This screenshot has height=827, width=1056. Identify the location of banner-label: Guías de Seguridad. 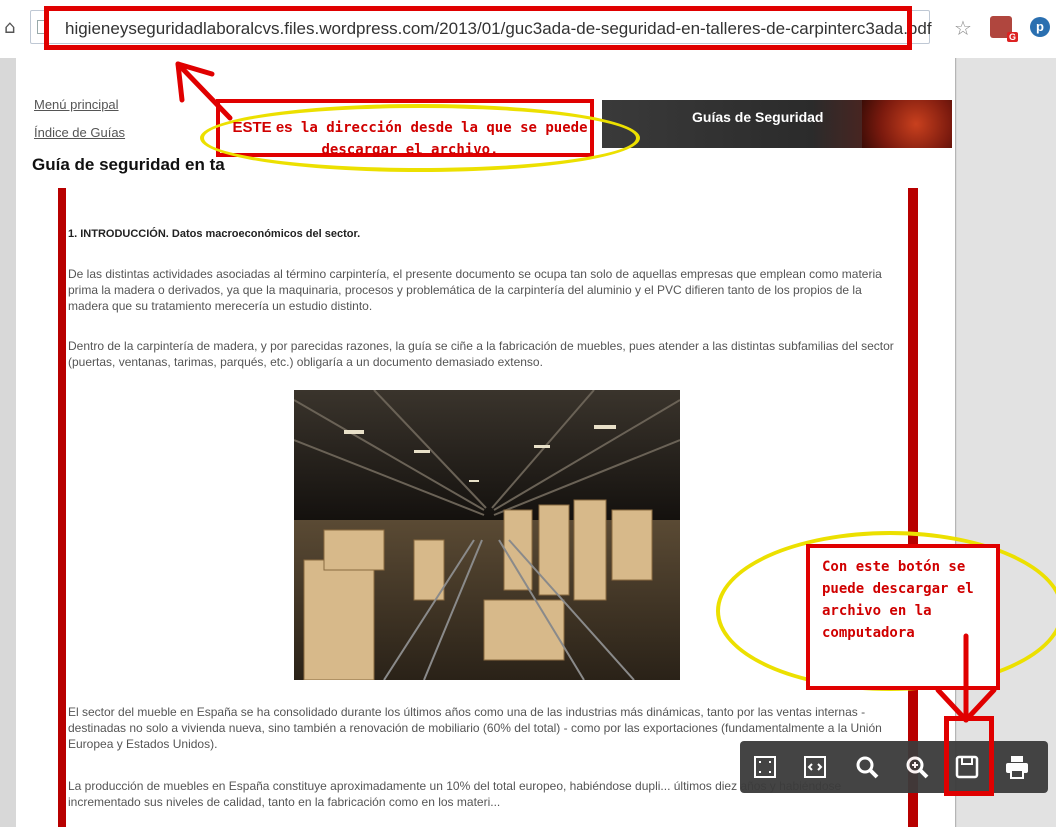
(758, 117).